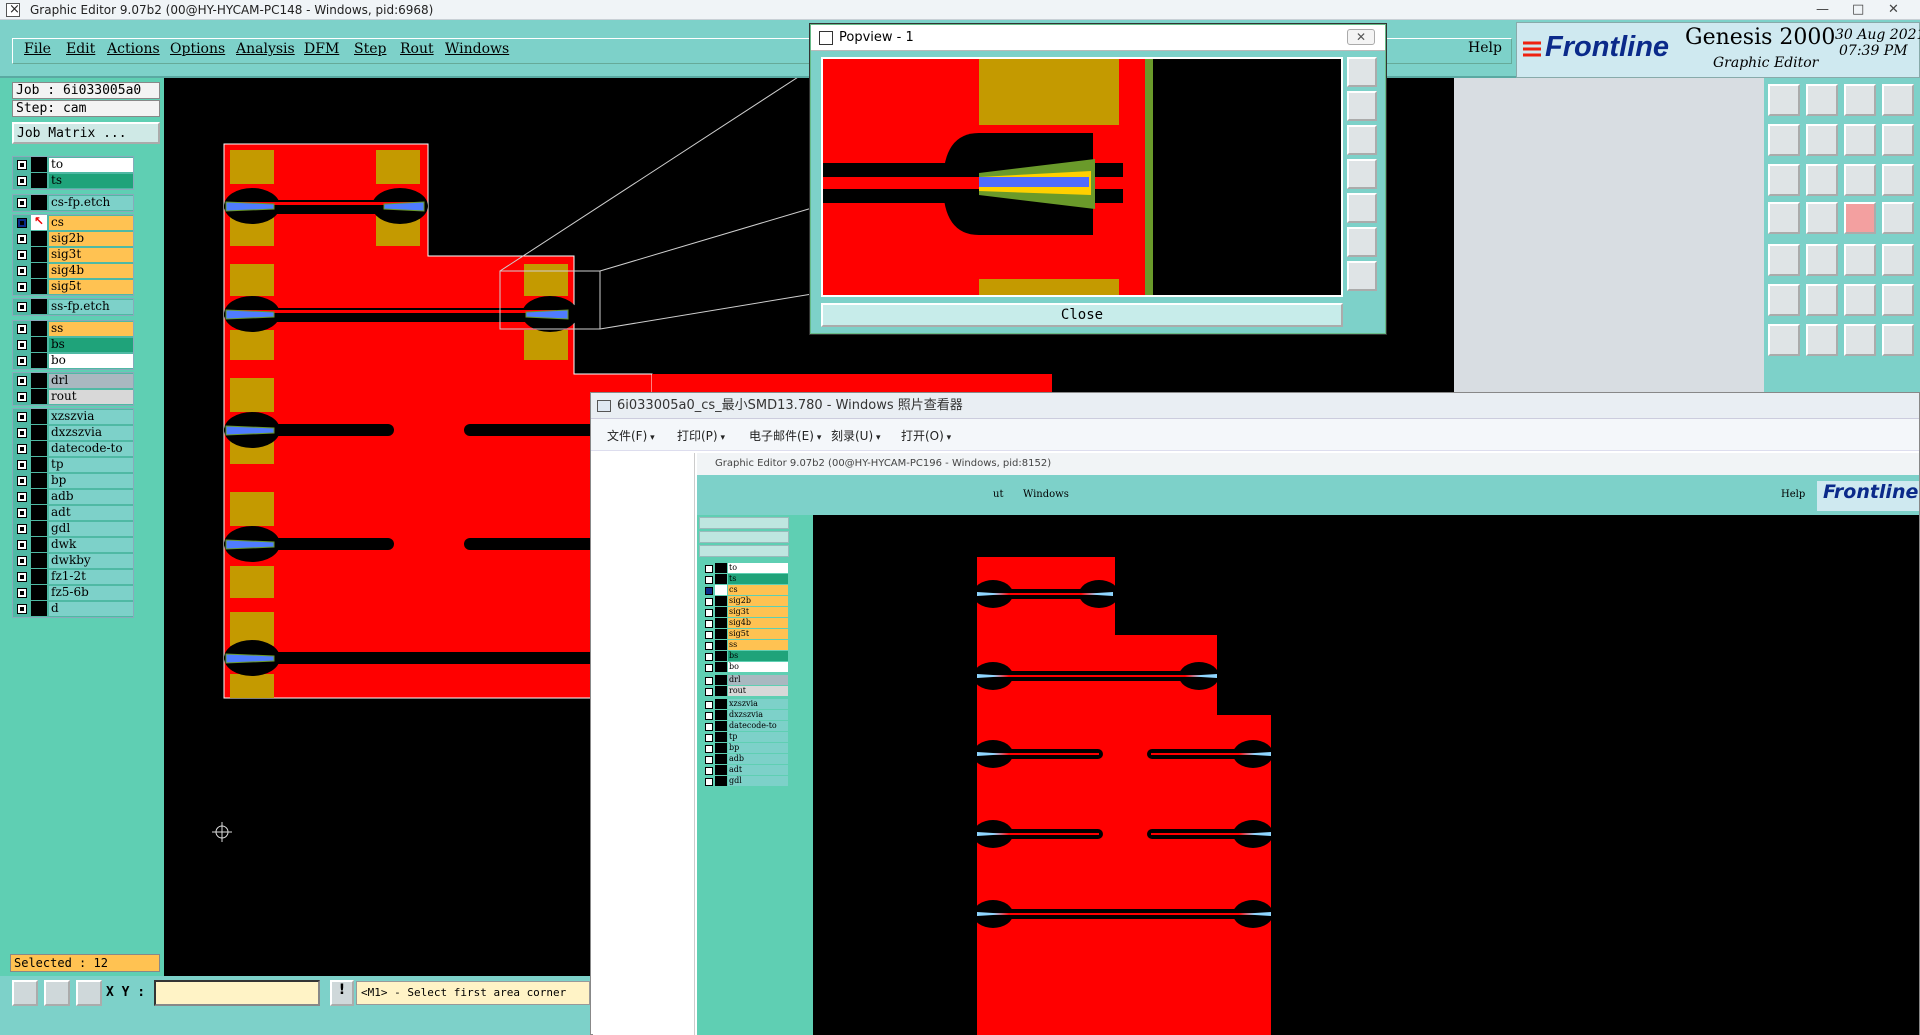 This screenshot has width=1920, height=1035. I want to click on viewer-menu-open: 打开(O), so click(926, 435).